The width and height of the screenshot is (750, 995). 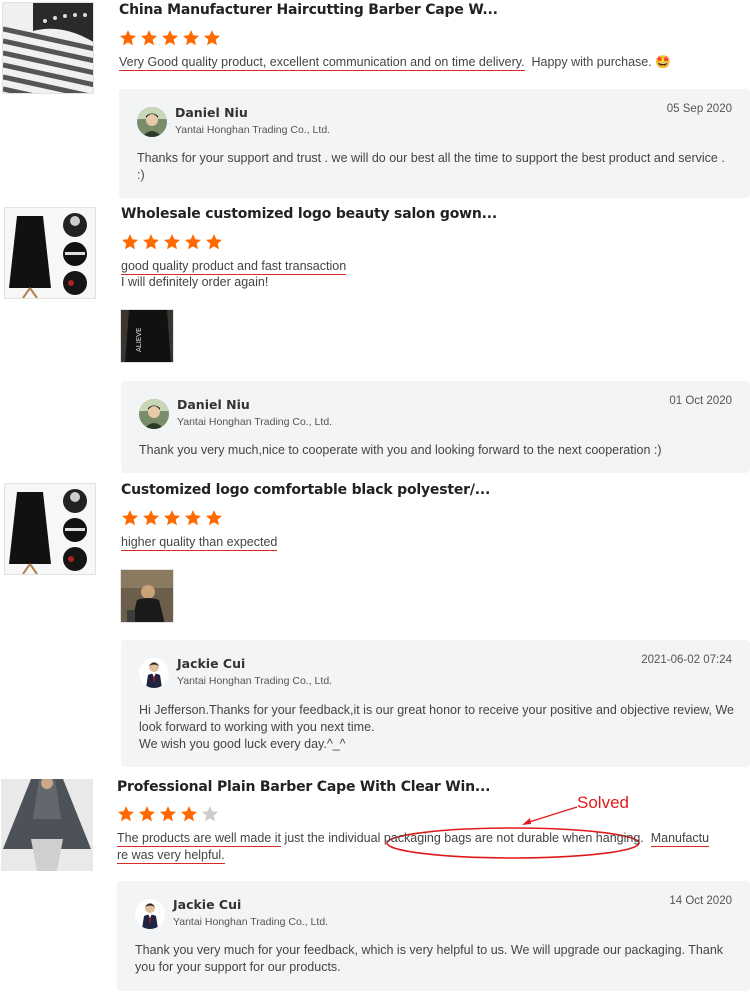 What do you see at coordinates (663, 62) in the screenshot?
I see `star-struck-emoji-icon: 🤩` at bounding box center [663, 62].